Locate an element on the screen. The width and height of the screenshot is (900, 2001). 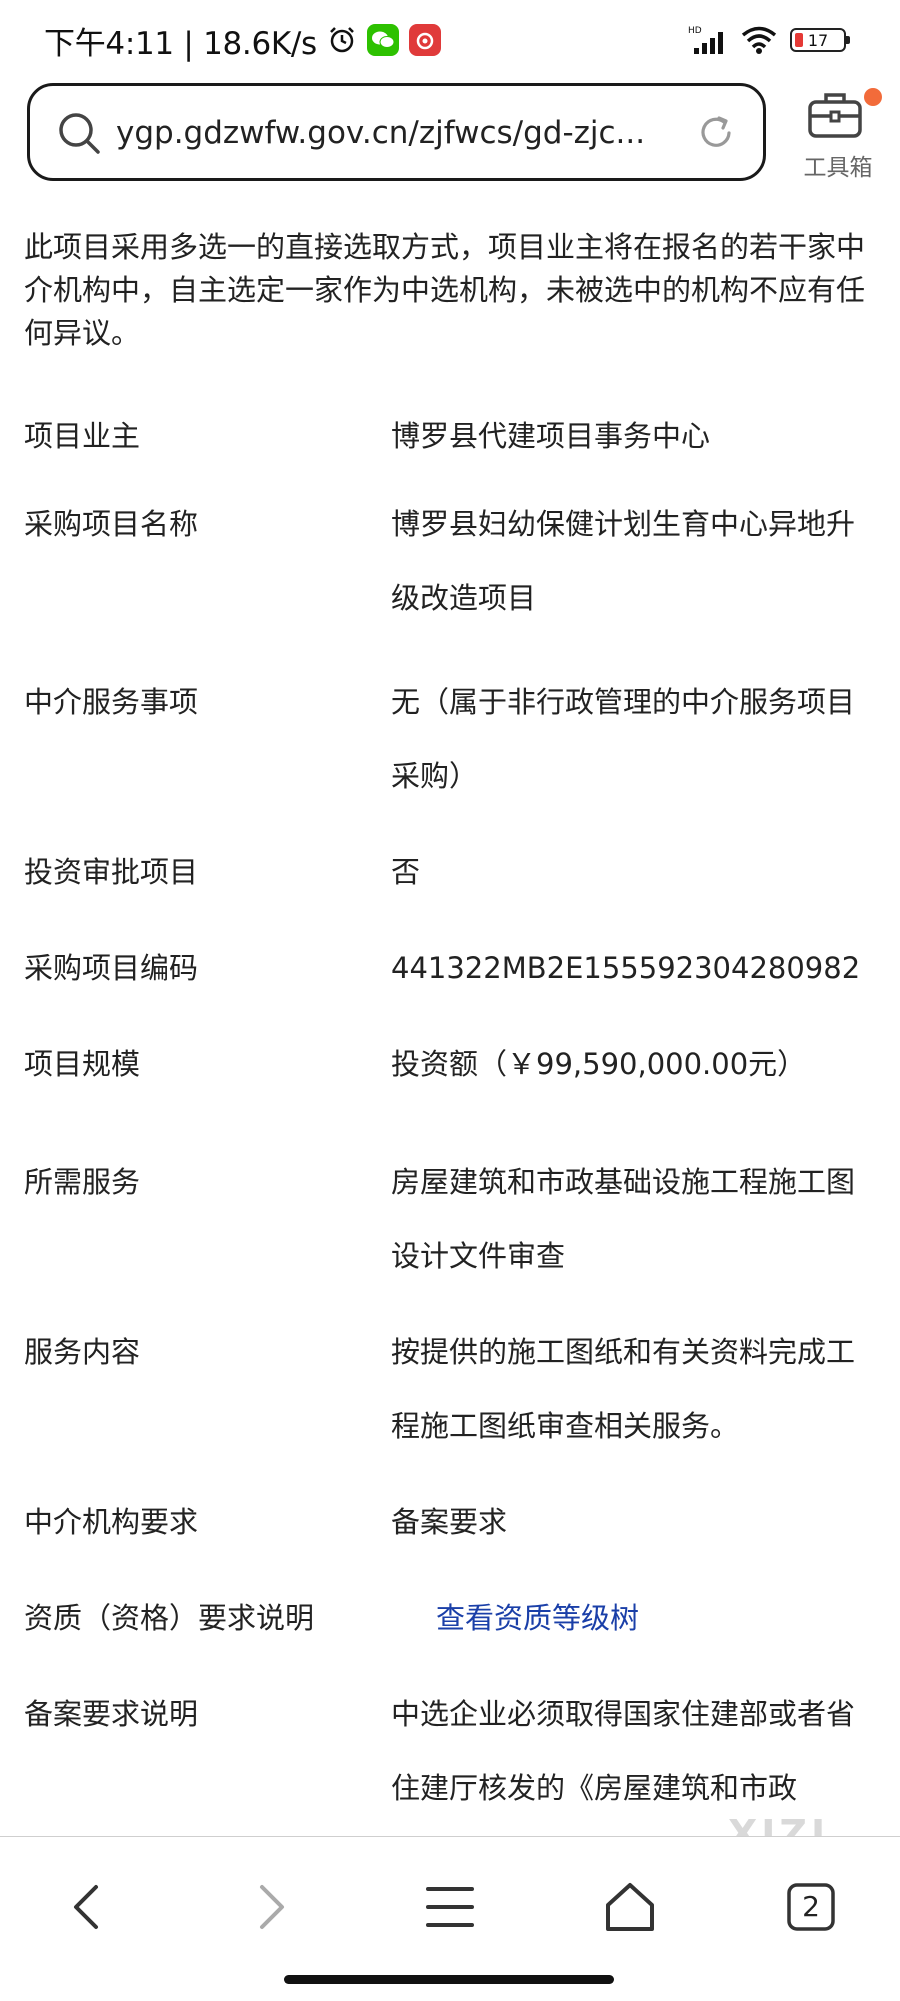
home-icon is located at coordinates (630, 1907).